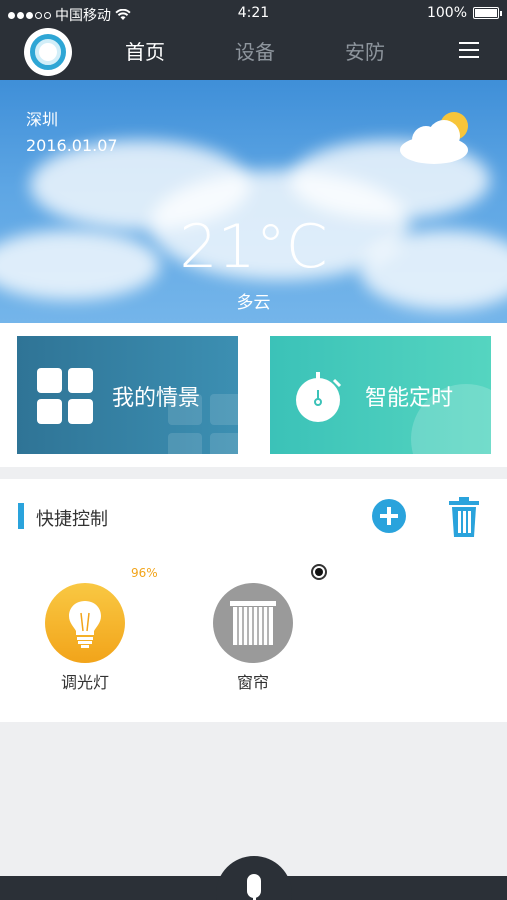 The image size is (507, 900). I want to click on weather-condition: 多云, so click(253, 303).